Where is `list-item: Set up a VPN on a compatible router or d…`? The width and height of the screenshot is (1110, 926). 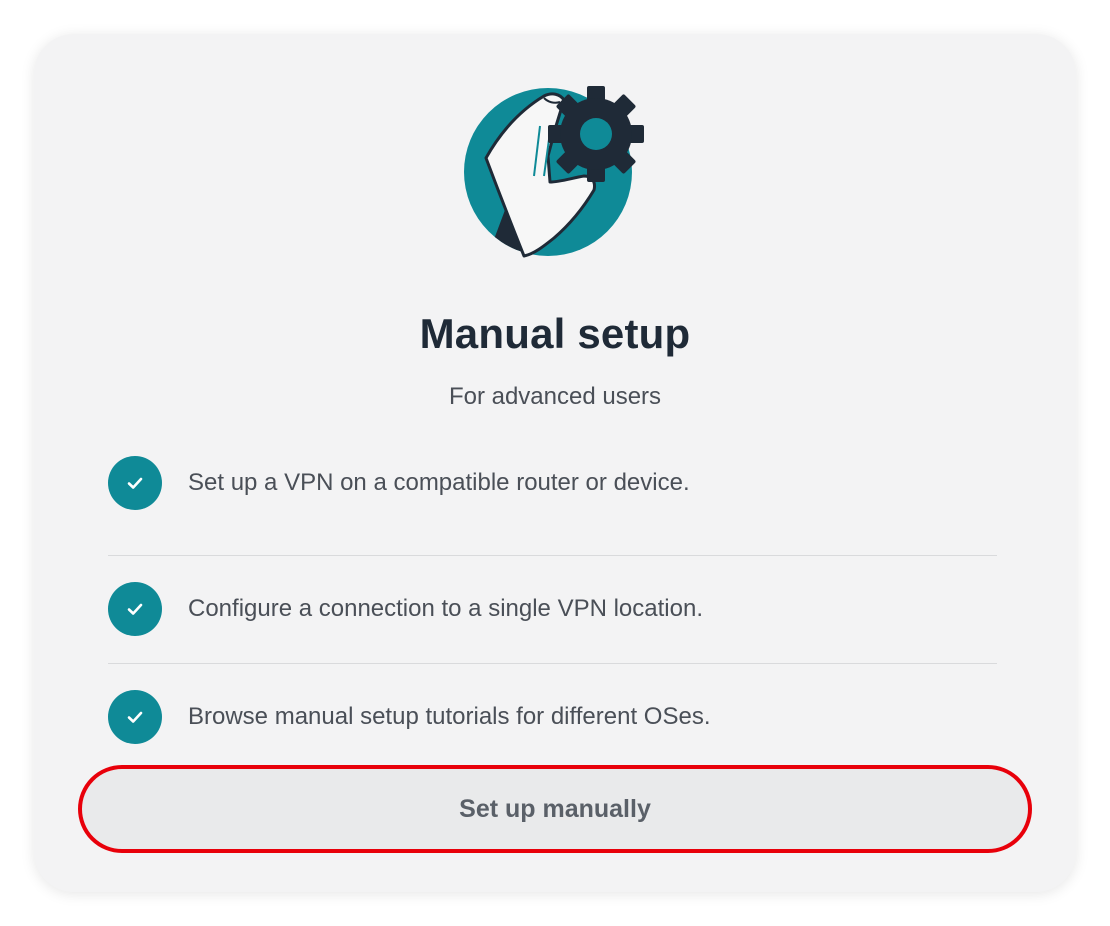 list-item: Set up a VPN on a compatible router or d… is located at coordinates (552, 501).